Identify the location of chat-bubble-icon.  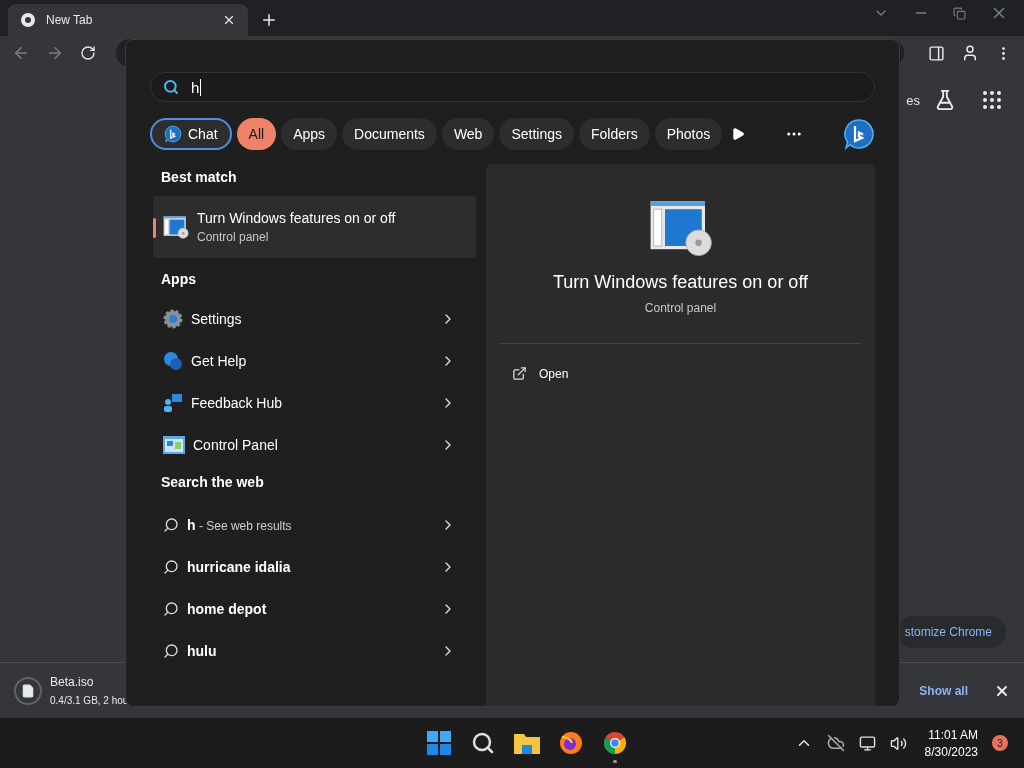
(173, 134).